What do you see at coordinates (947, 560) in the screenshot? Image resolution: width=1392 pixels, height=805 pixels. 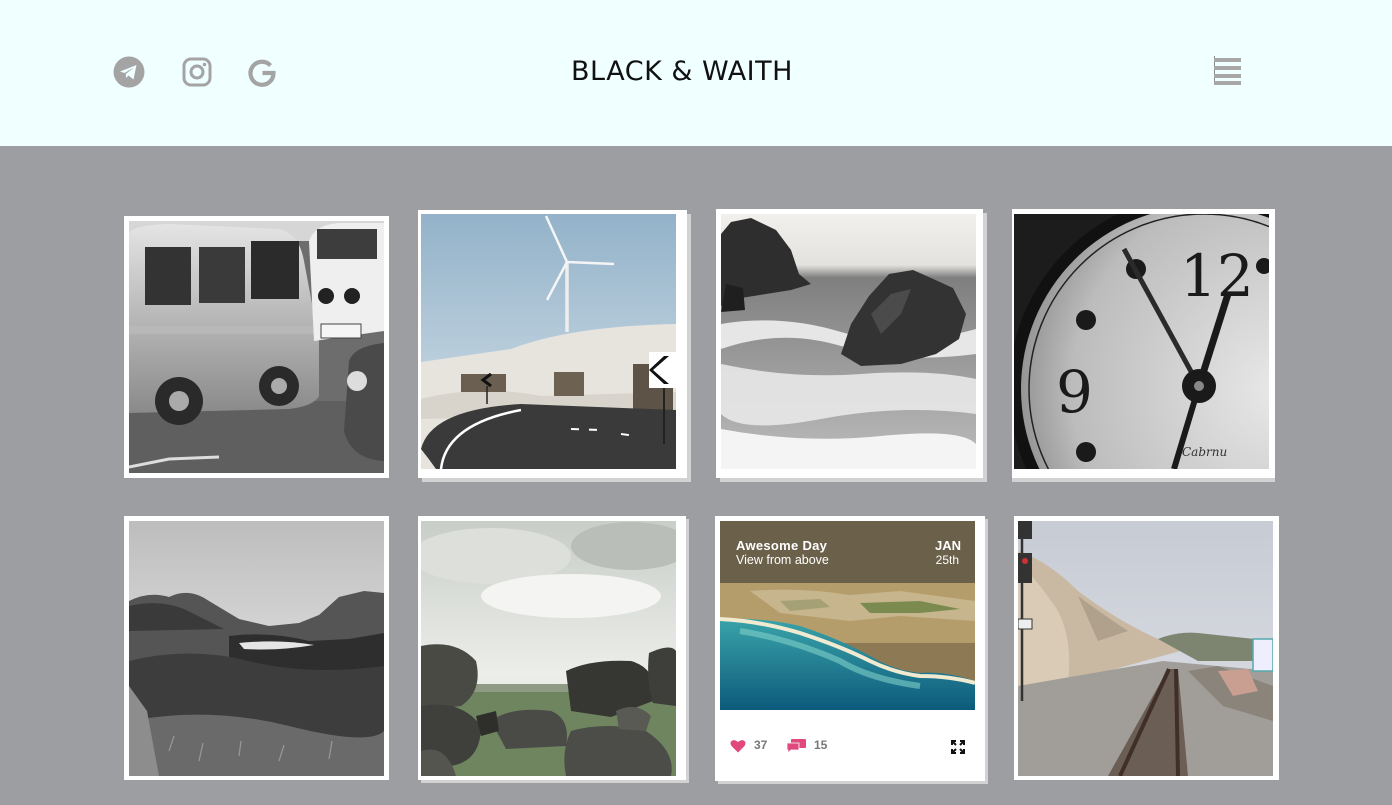 I see `card-day: 25th` at bounding box center [947, 560].